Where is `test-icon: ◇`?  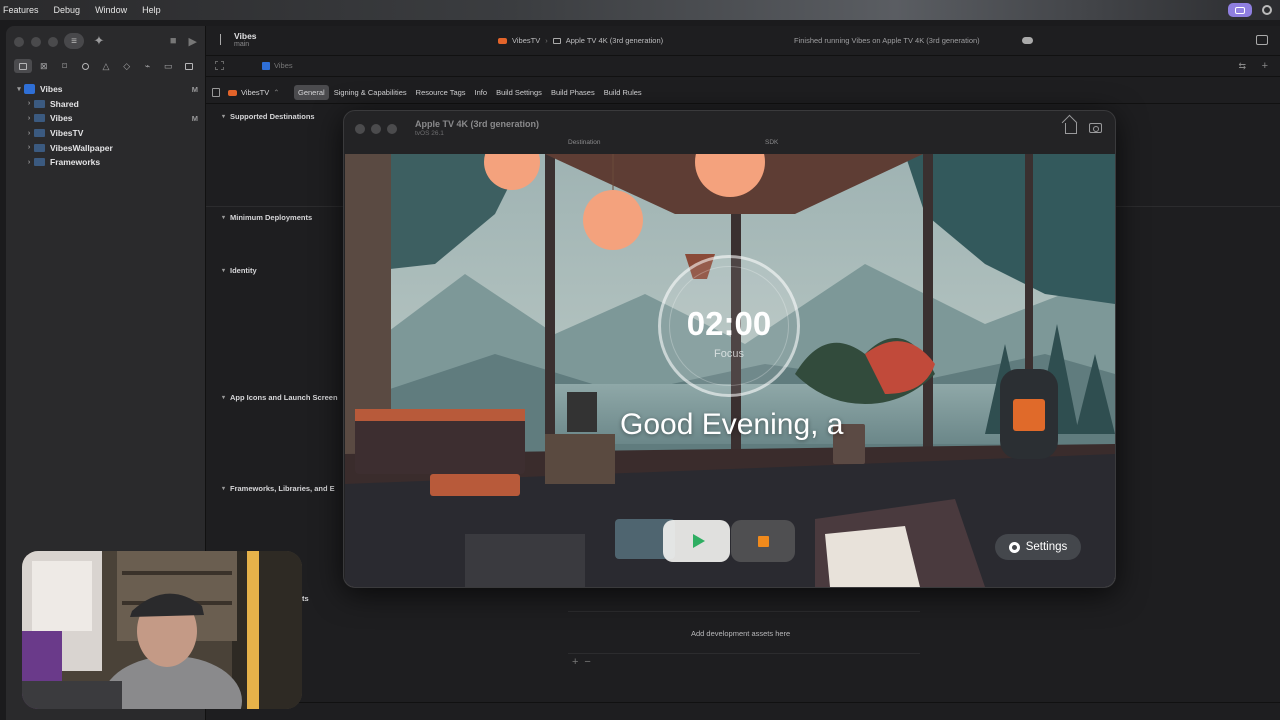
test-icon: ◇ is located at coordinates (127, 66).